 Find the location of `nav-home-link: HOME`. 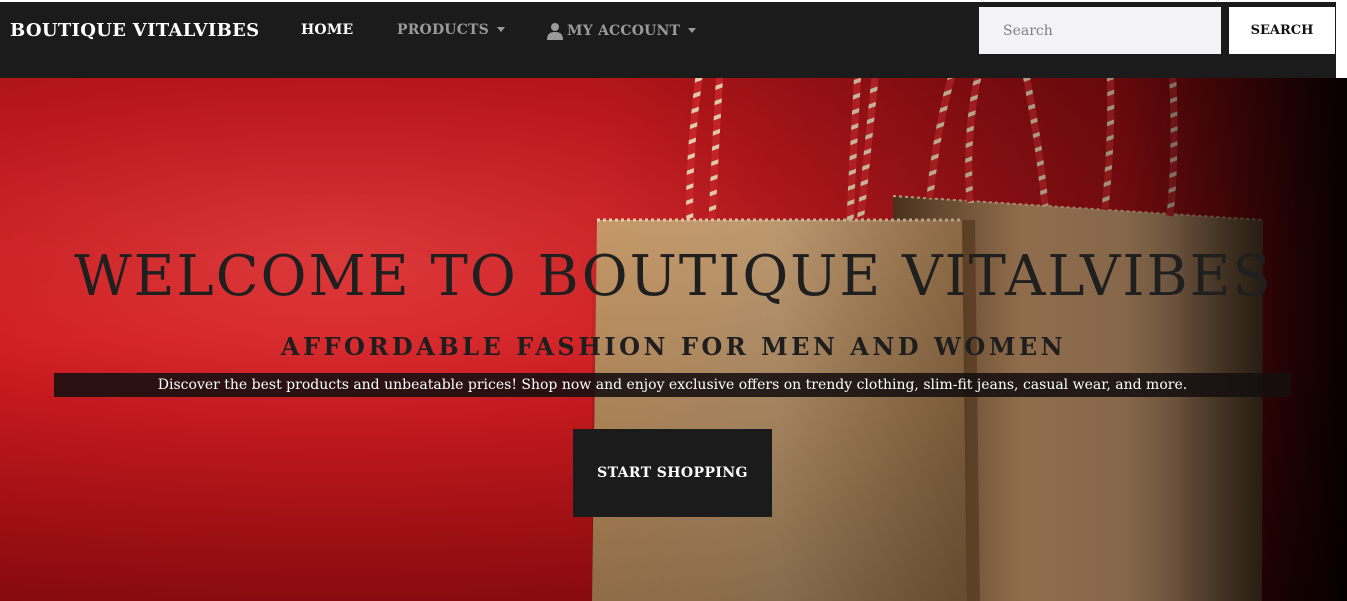

nav-home-link: HOME is located at coordinates (327, 30).